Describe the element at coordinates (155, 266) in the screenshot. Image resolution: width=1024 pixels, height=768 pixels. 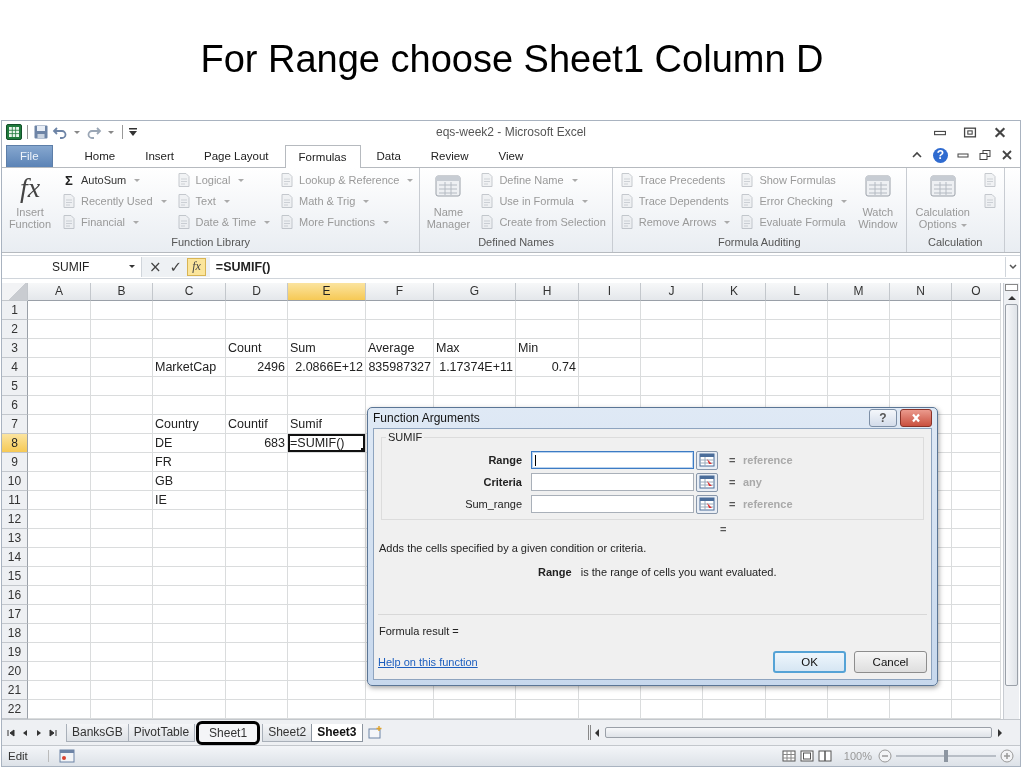
I see `cancel-button: ×` at that location.